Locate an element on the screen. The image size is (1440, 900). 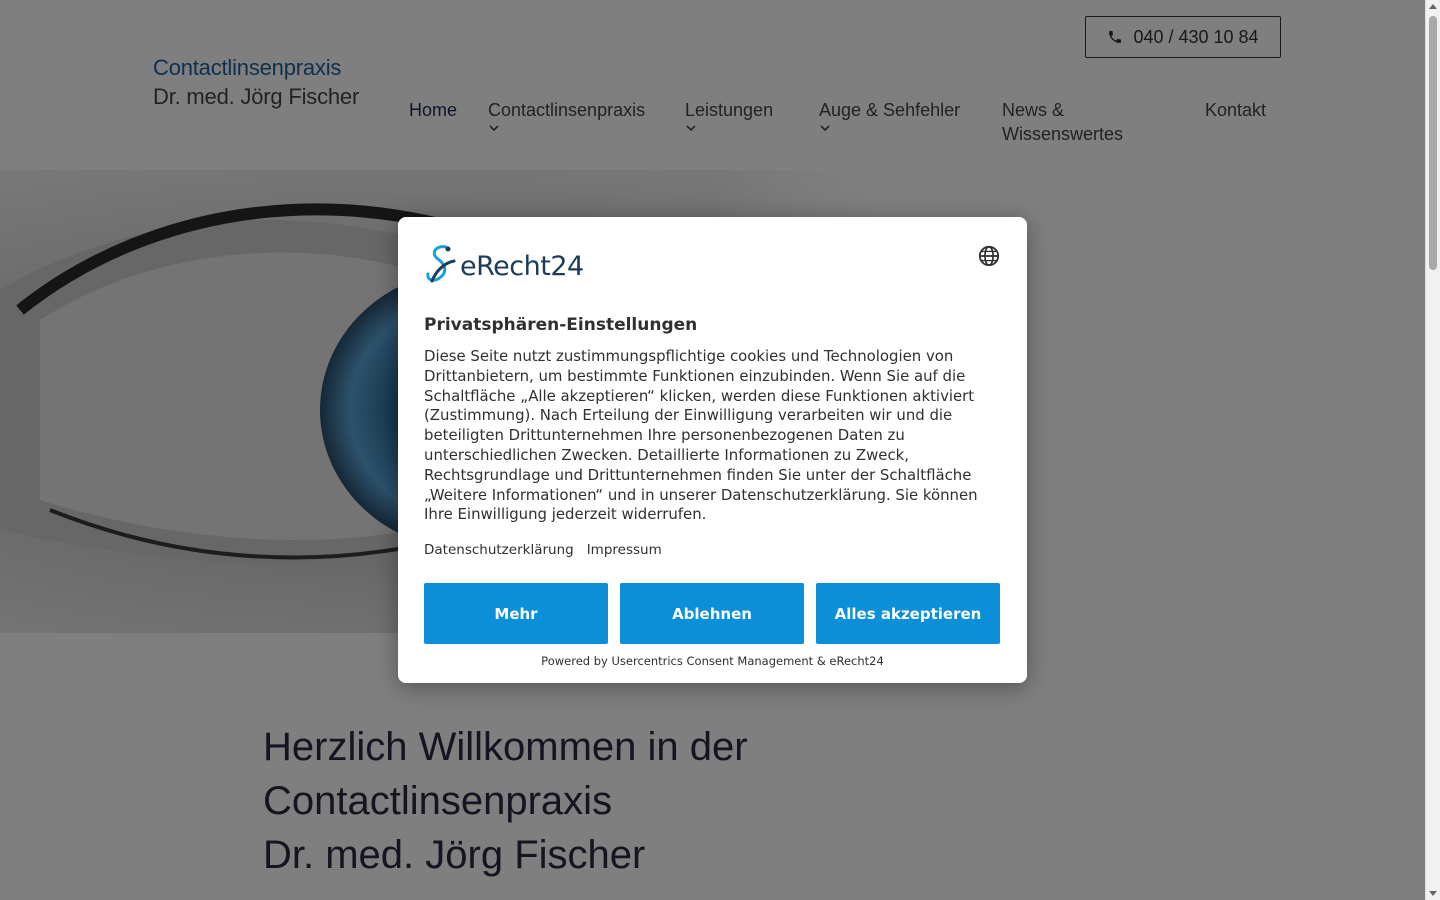
consent-buttons: Mehr Ablehnen Alles akzeptieren is located at coordinates (712, 613).